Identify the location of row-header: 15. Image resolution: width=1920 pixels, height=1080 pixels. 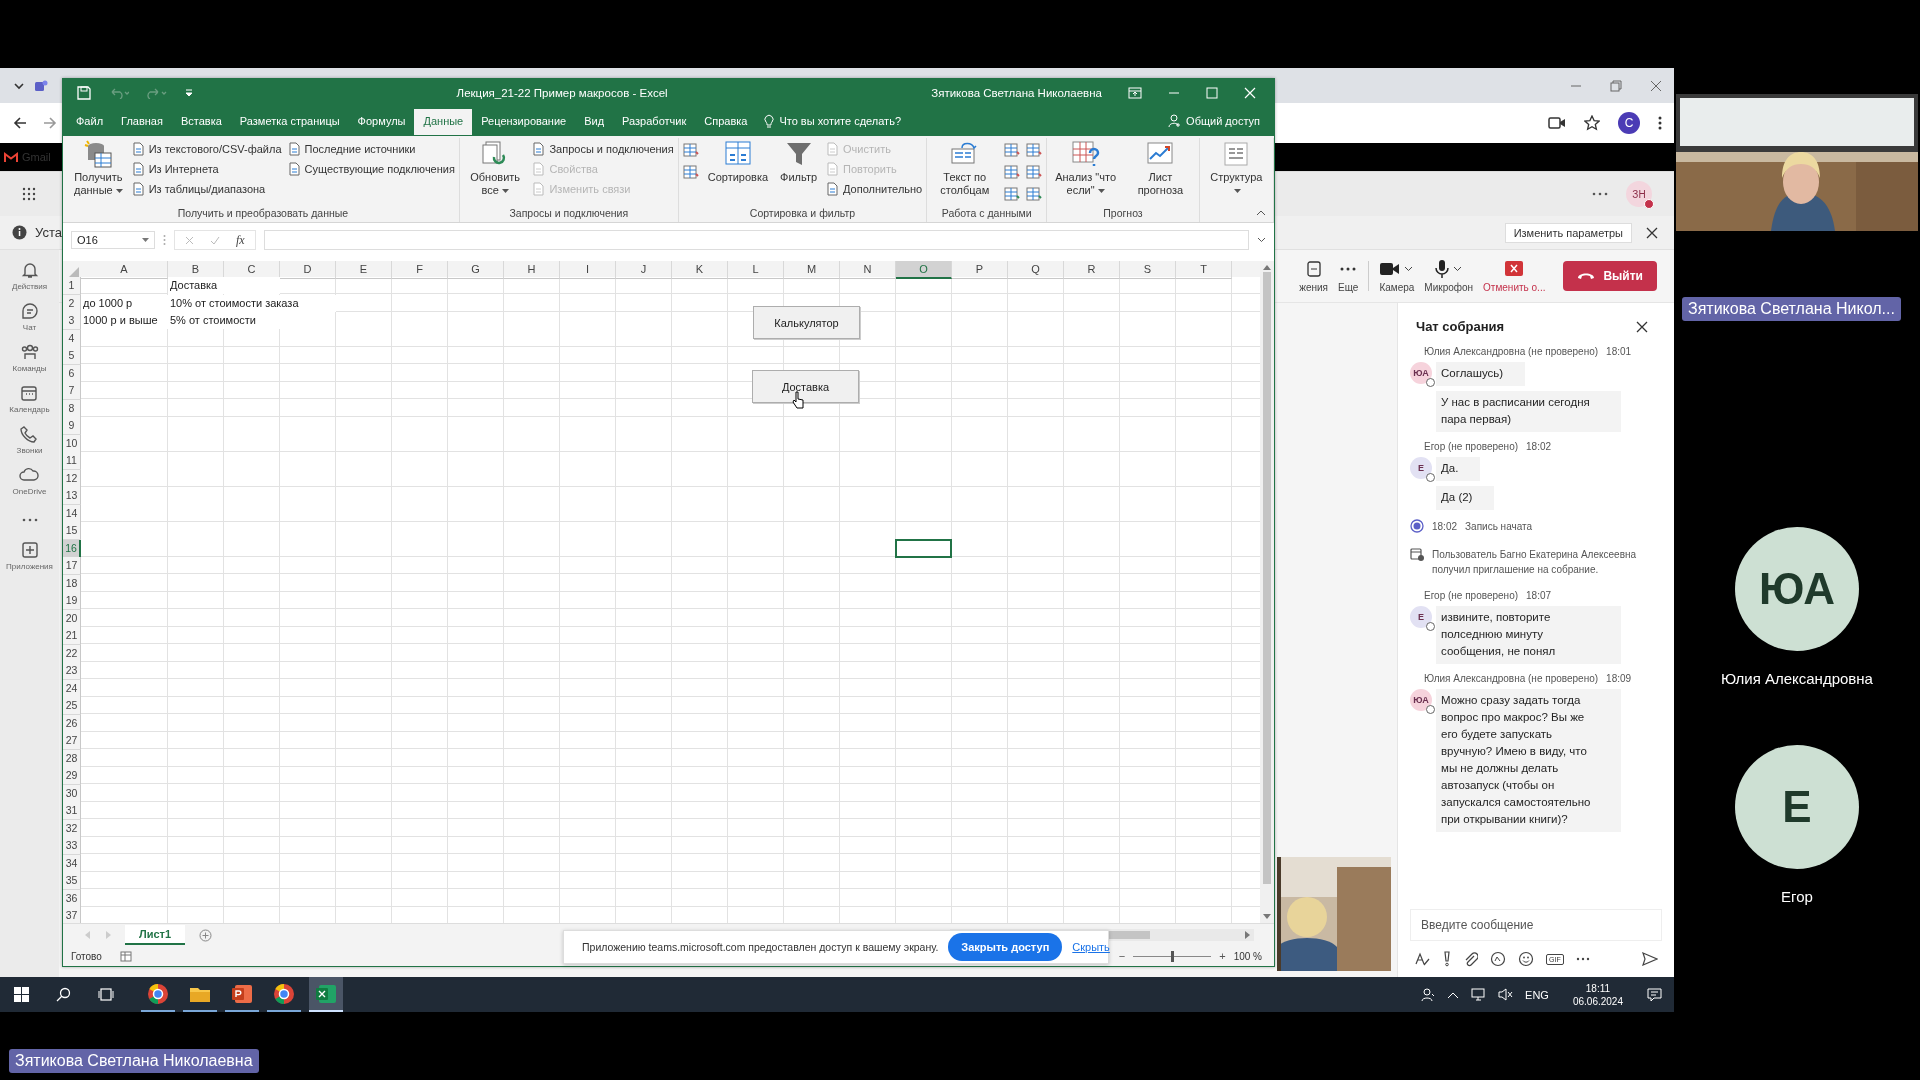
(72, 531).